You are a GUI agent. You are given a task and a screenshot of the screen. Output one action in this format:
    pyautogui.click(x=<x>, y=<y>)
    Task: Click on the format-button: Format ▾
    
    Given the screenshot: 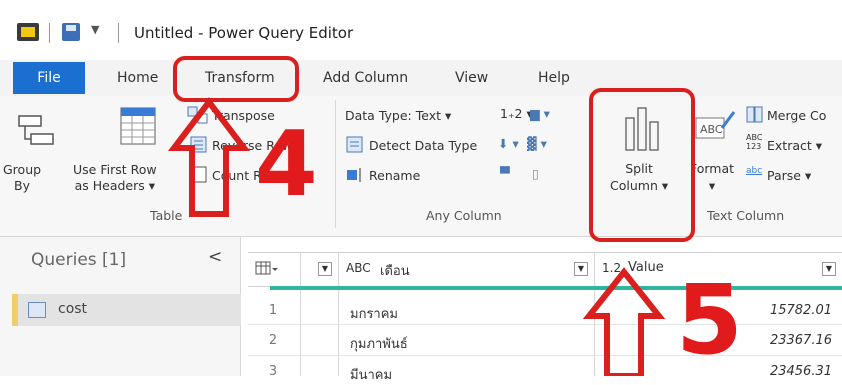 What is the action you would take?
    pyautogui.click(x=712, y=177)
    